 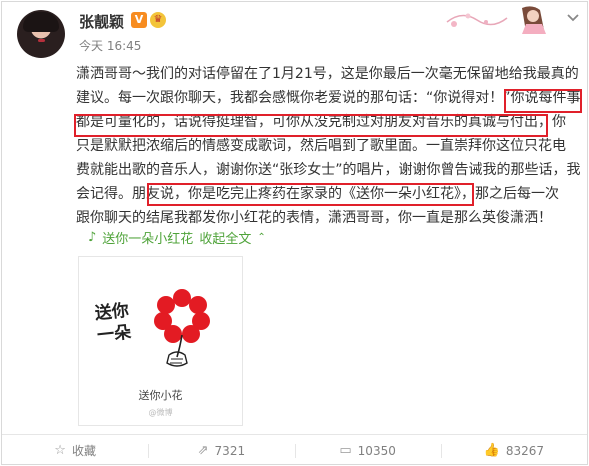 I want to click on like-button: 👍 83267, so click(x=513, y=449).